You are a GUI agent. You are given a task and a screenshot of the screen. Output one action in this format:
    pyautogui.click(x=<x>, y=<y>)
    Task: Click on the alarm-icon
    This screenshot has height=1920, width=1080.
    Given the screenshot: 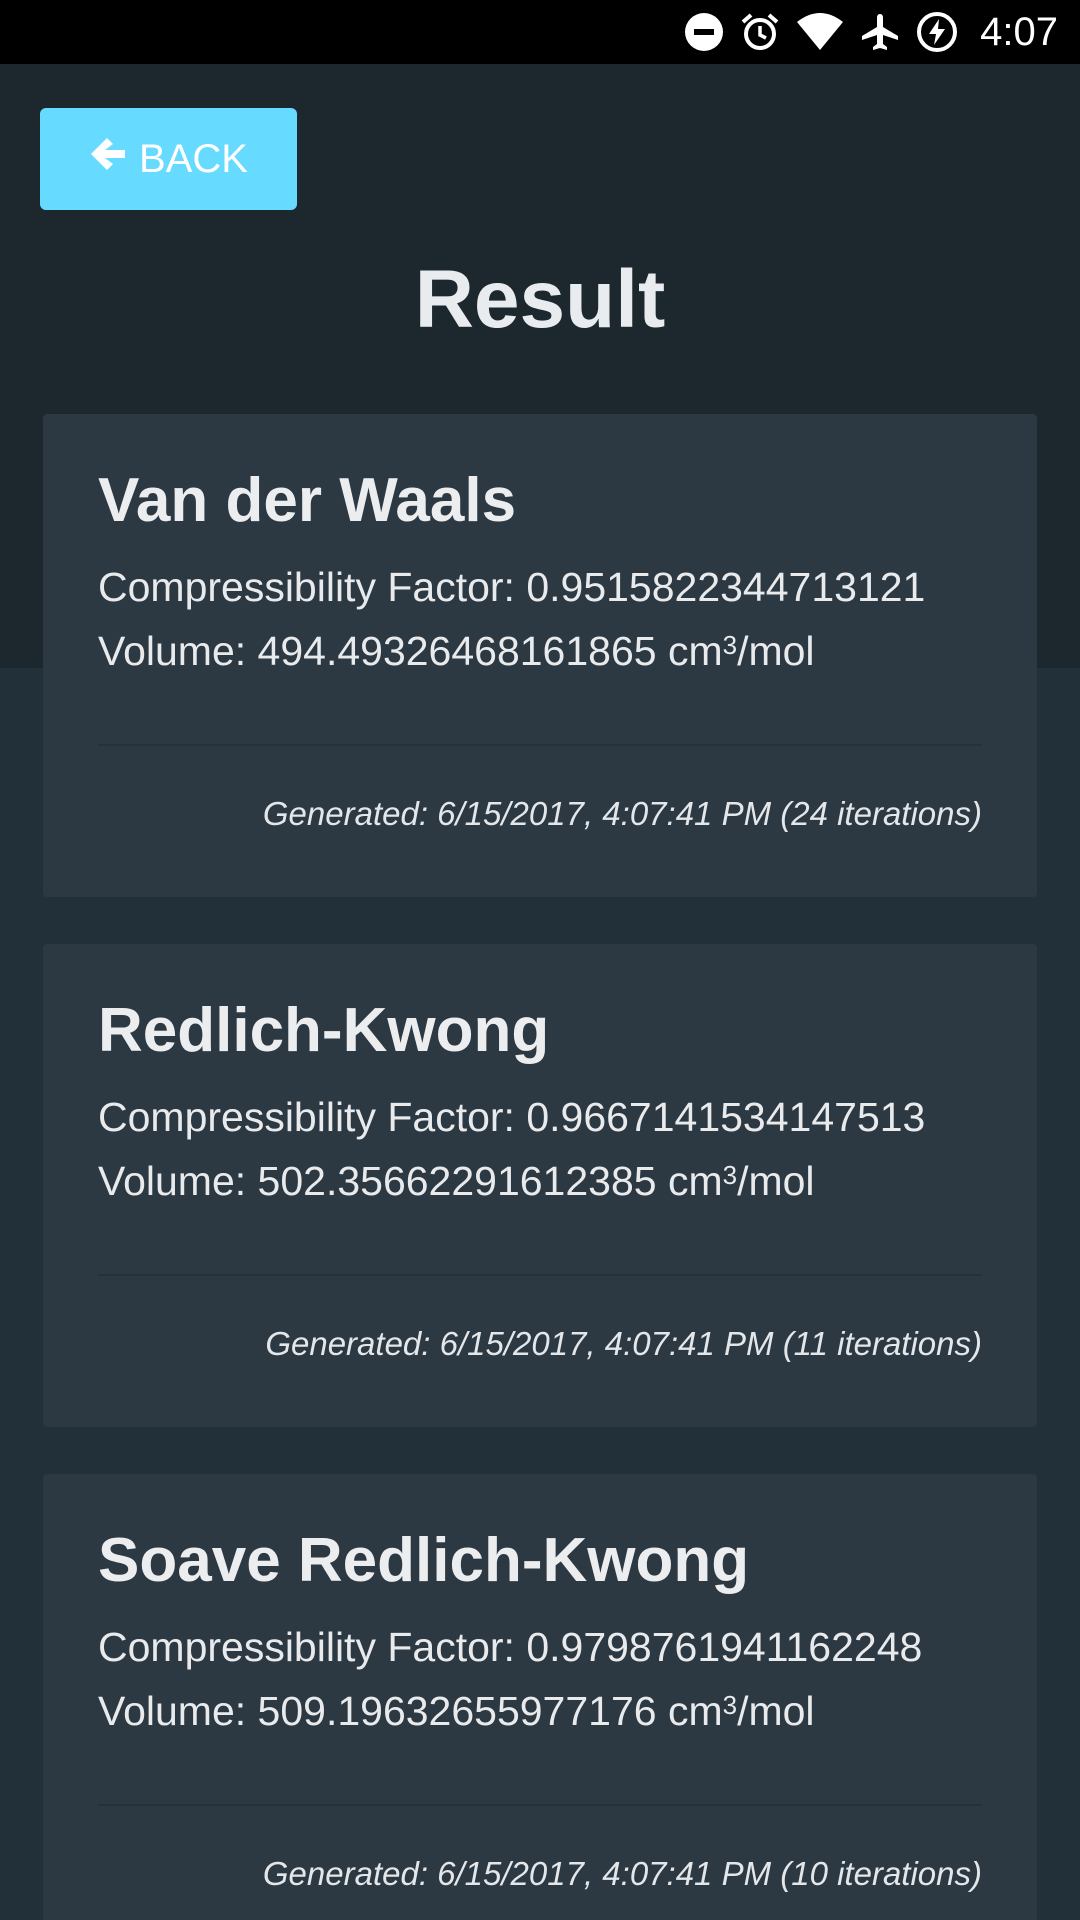 What is the action you would take?
    pyautogui.click(x=760, y=32)
    